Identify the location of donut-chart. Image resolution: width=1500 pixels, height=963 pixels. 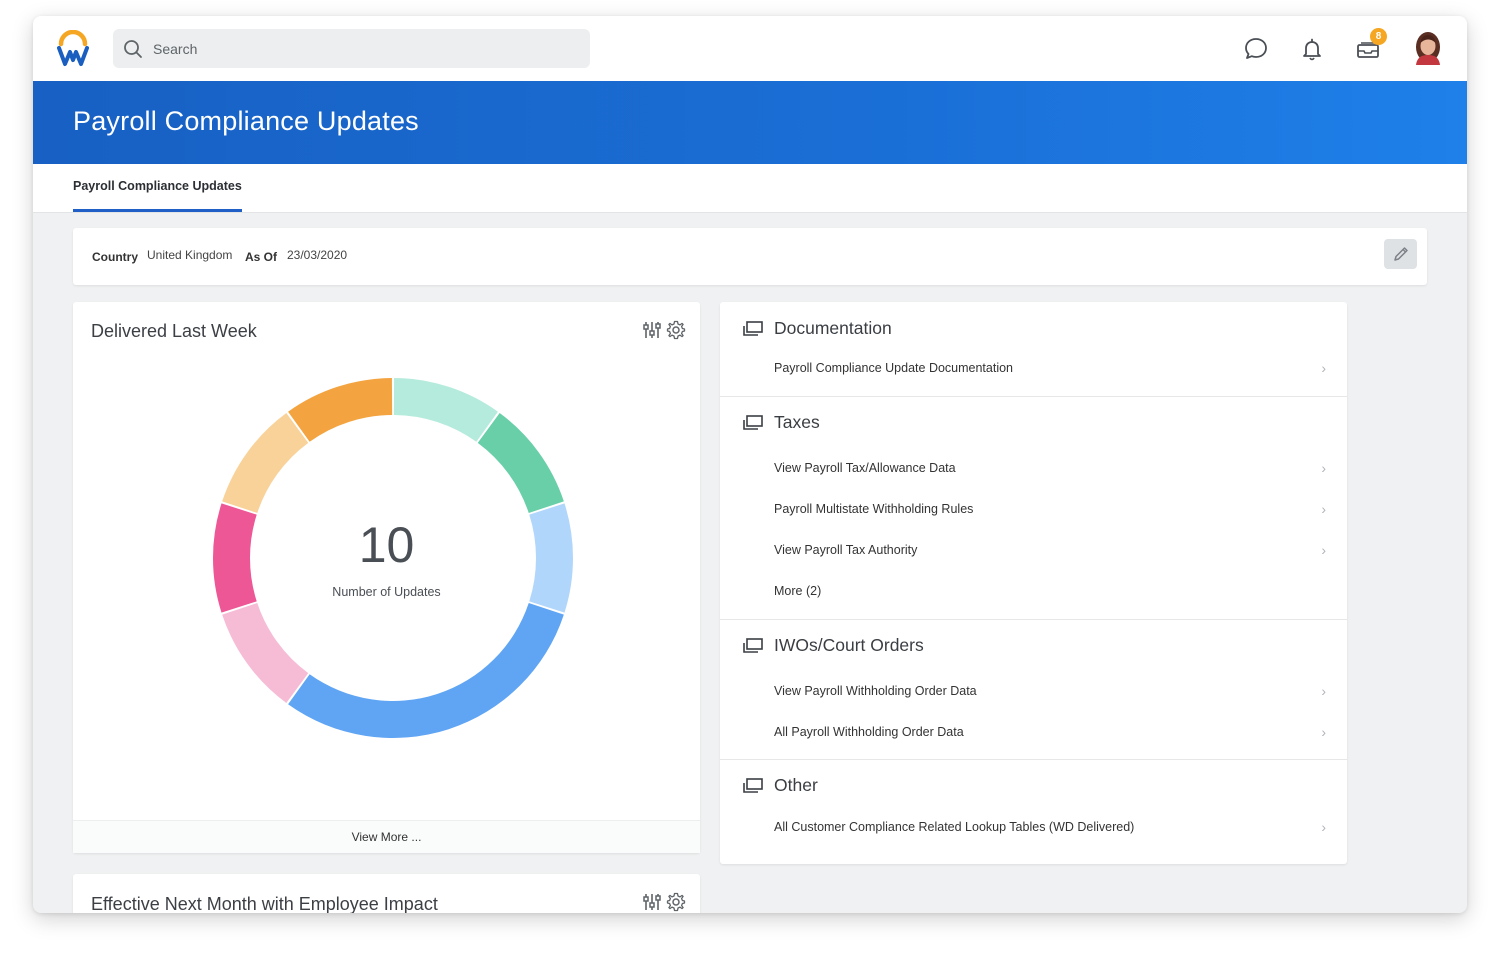
(392, 558).